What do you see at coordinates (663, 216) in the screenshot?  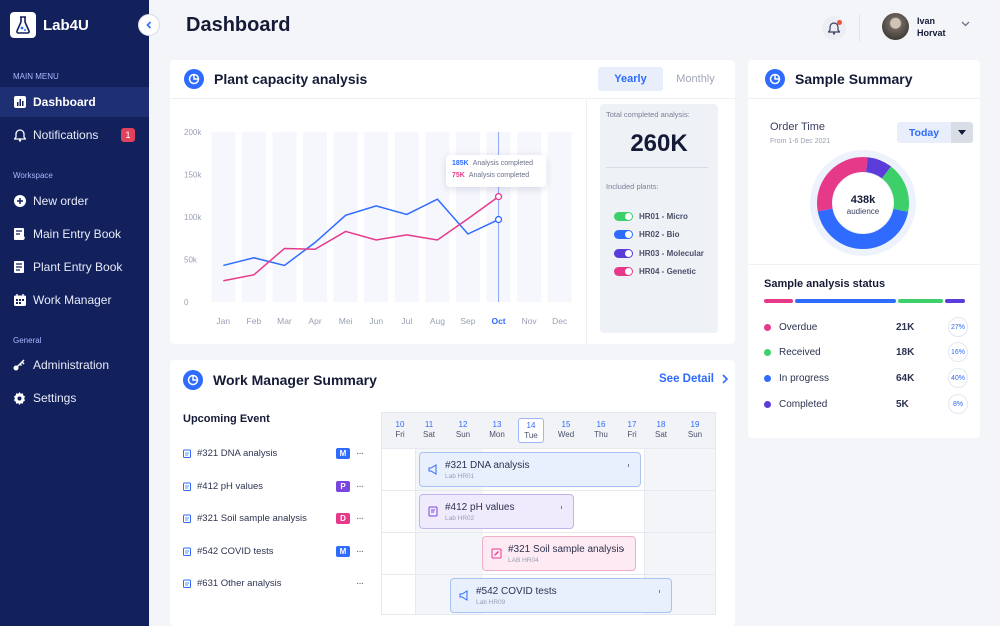 I see `plant-label: HR01 - Micro` at bounding box center [663, 216].